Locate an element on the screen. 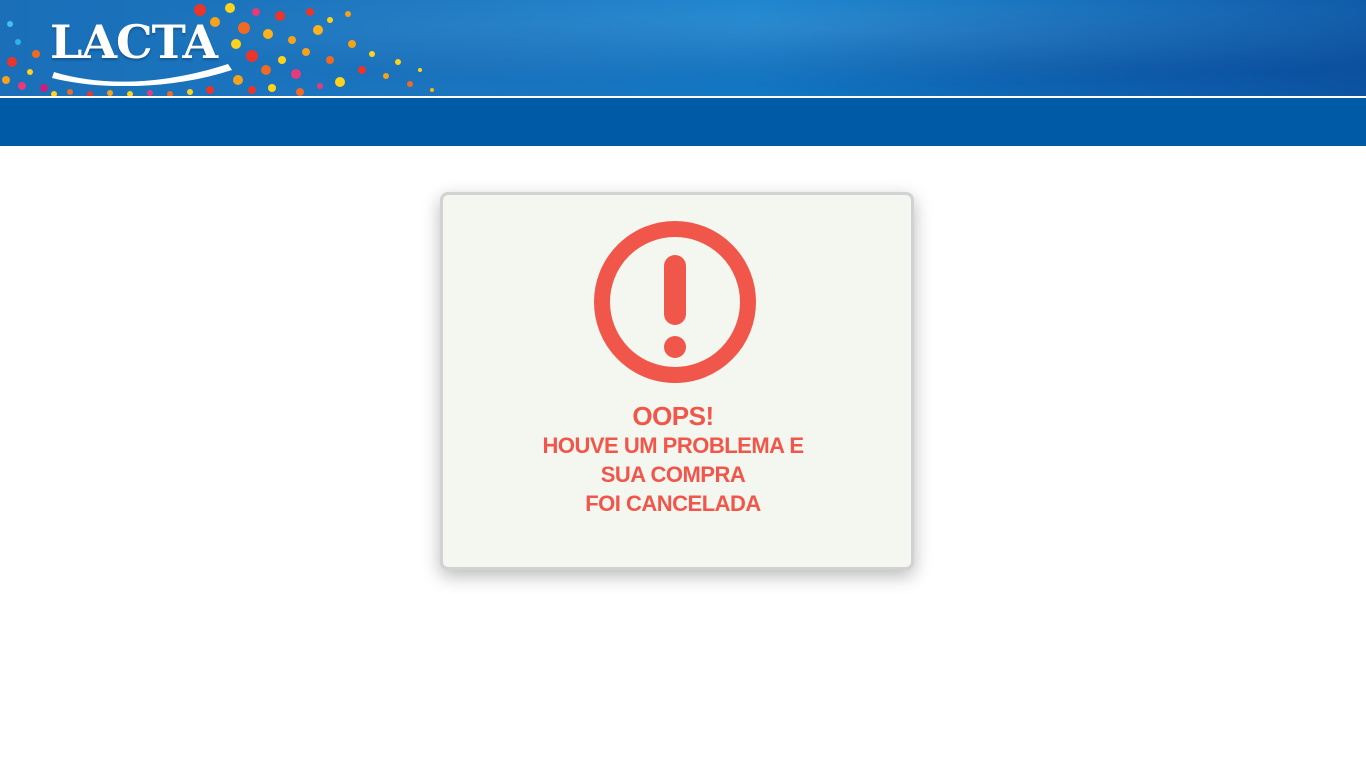 The height and width of the screenshot is (768, 1366). error-message-line: FOI CANCELADA is located at coordinates (673, 503).